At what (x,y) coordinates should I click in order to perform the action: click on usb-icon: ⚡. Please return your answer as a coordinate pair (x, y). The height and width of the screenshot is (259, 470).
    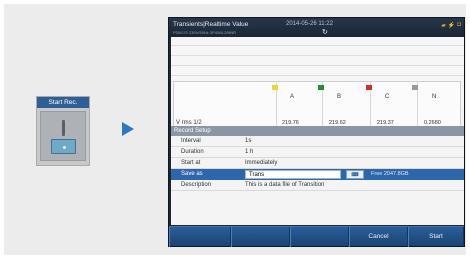
    Looking at the image, I should click on (451, 26).